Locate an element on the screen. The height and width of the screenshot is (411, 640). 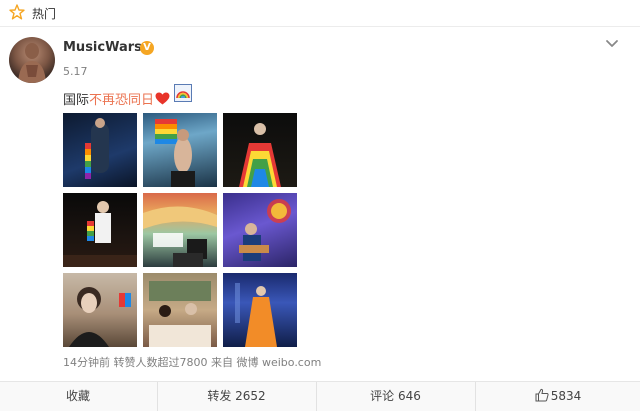
favorite-button: 收藏 is located at coordinates (78, 396).